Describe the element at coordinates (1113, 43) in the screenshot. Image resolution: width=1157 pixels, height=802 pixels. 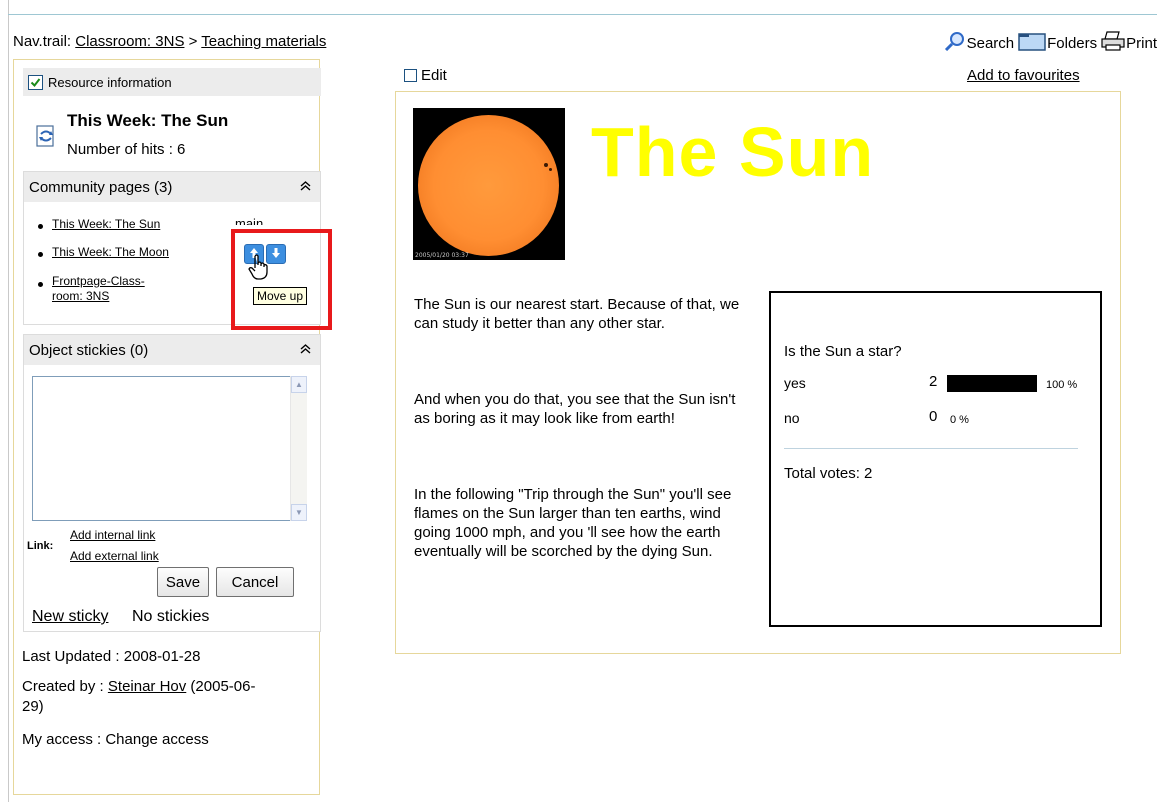
I see `printer-icon` at that location.